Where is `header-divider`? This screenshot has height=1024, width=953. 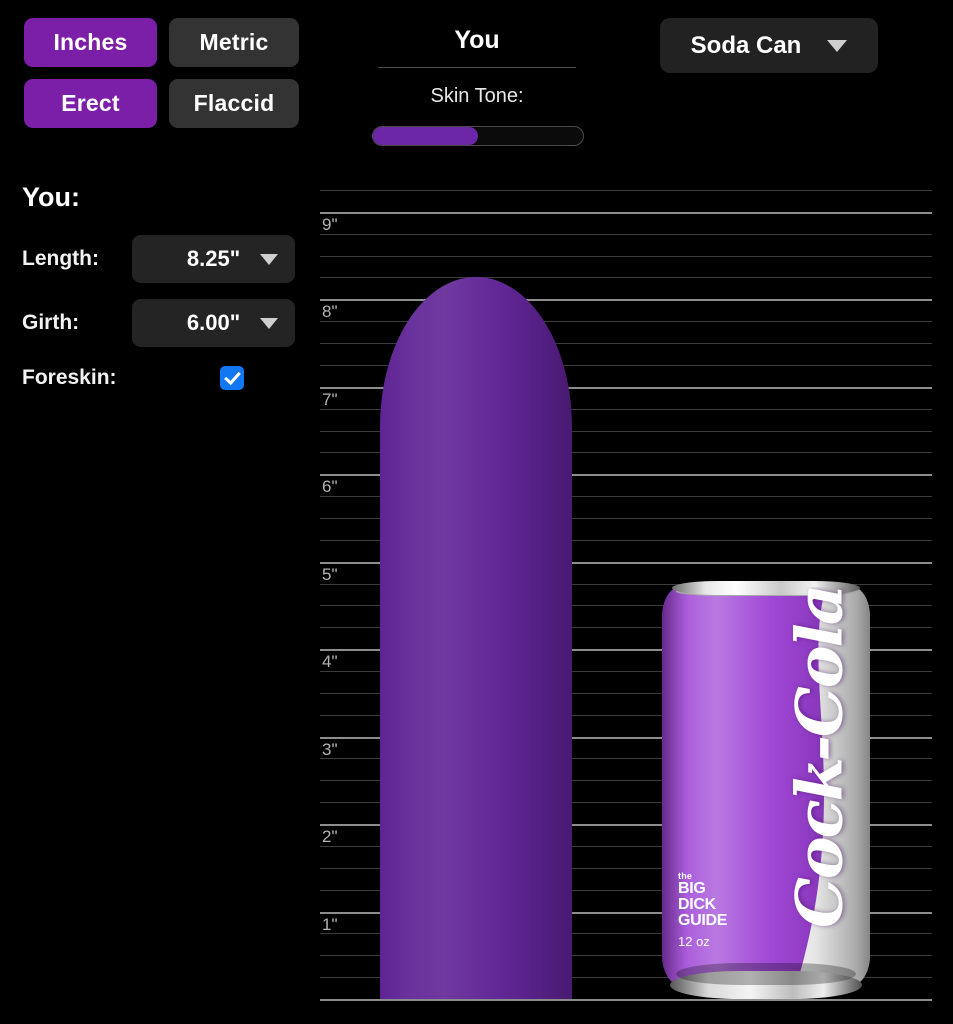
header-divider is located at coordinates (477, 67).